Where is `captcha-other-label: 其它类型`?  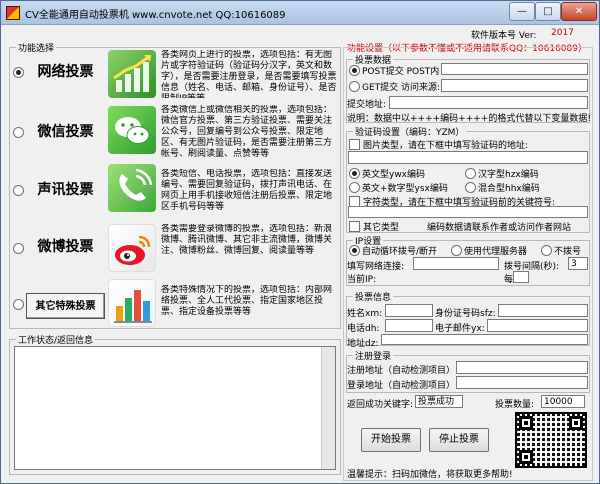 captcha-other-label: 其它类型 is located at coordinates (381, 228).